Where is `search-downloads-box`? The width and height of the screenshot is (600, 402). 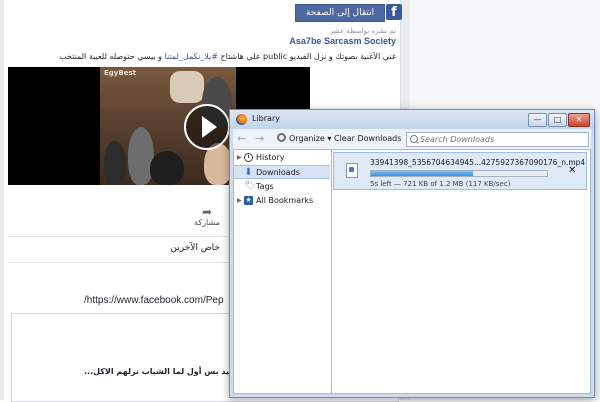
search-downloads-box is located at coordinates (497, 139).